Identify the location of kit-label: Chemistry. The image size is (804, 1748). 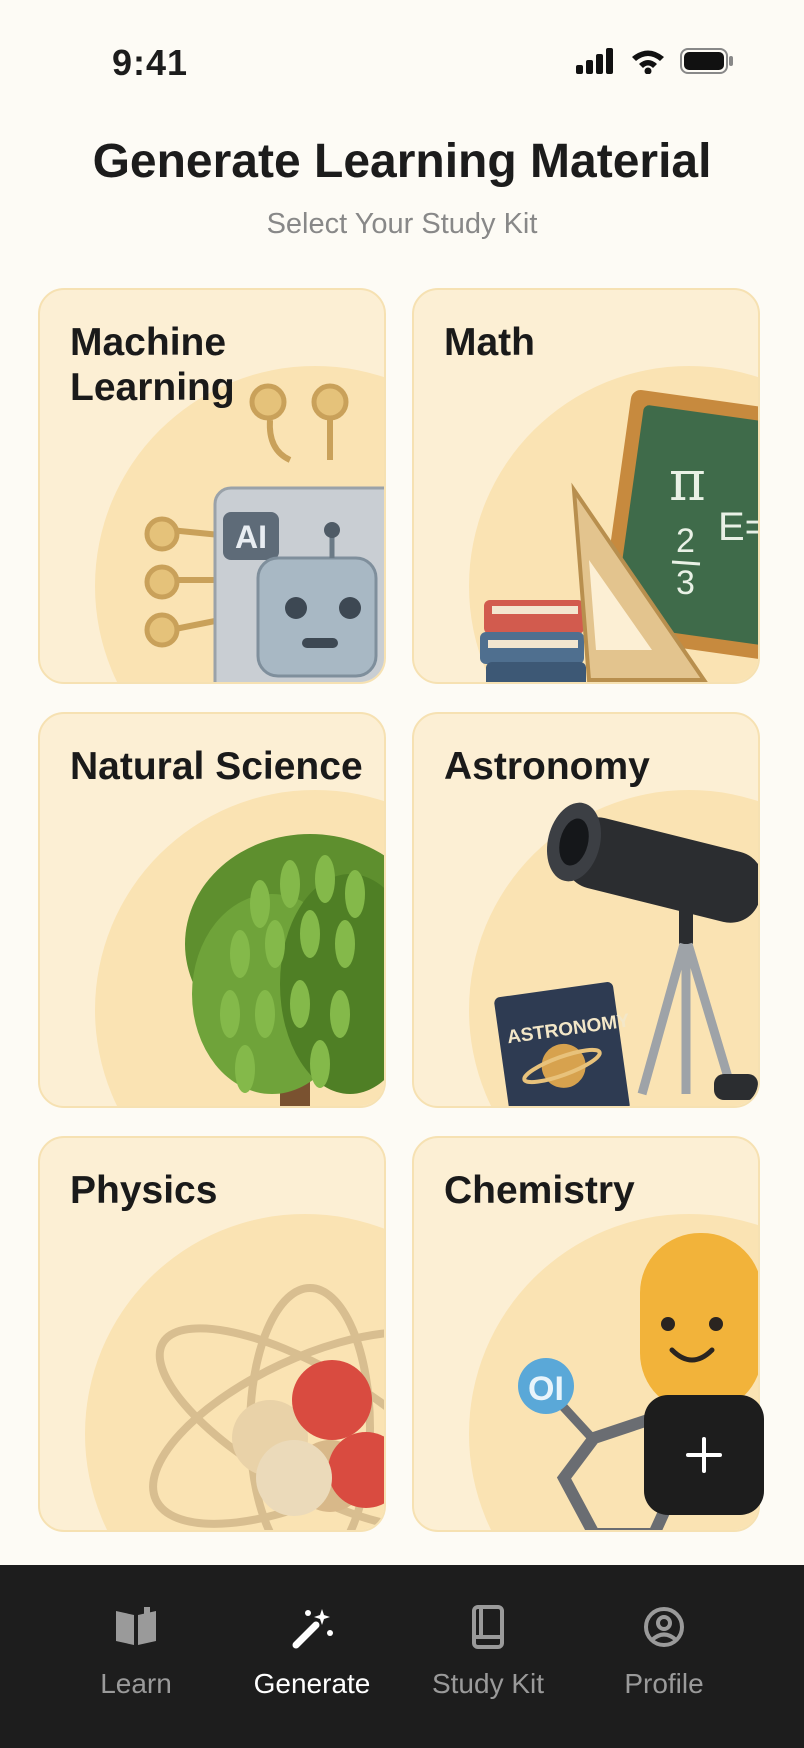
(539, 1190).